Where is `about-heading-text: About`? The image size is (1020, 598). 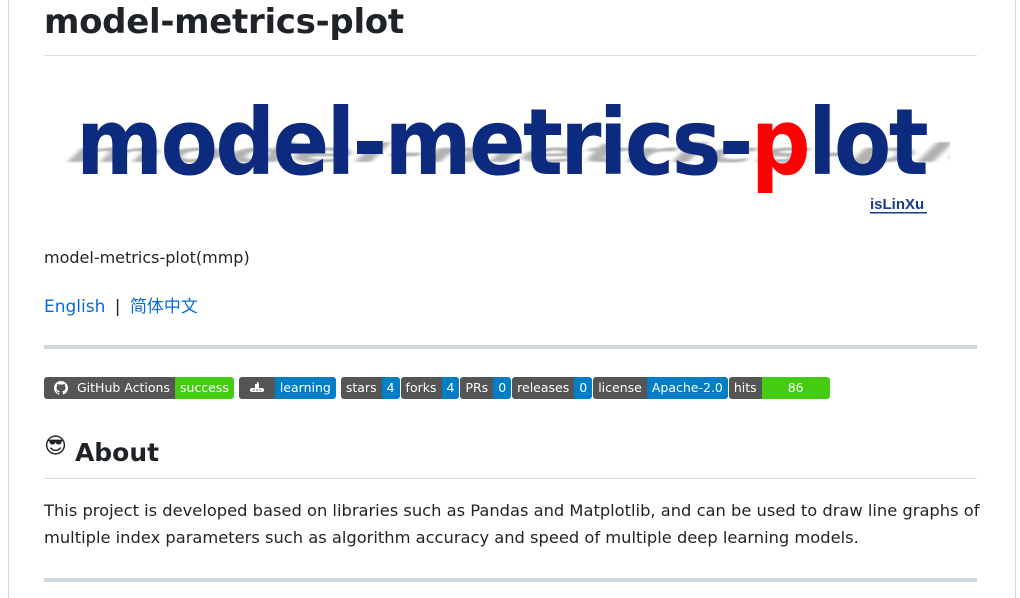
about-heading-text: About is located at coordinates (117, 452).